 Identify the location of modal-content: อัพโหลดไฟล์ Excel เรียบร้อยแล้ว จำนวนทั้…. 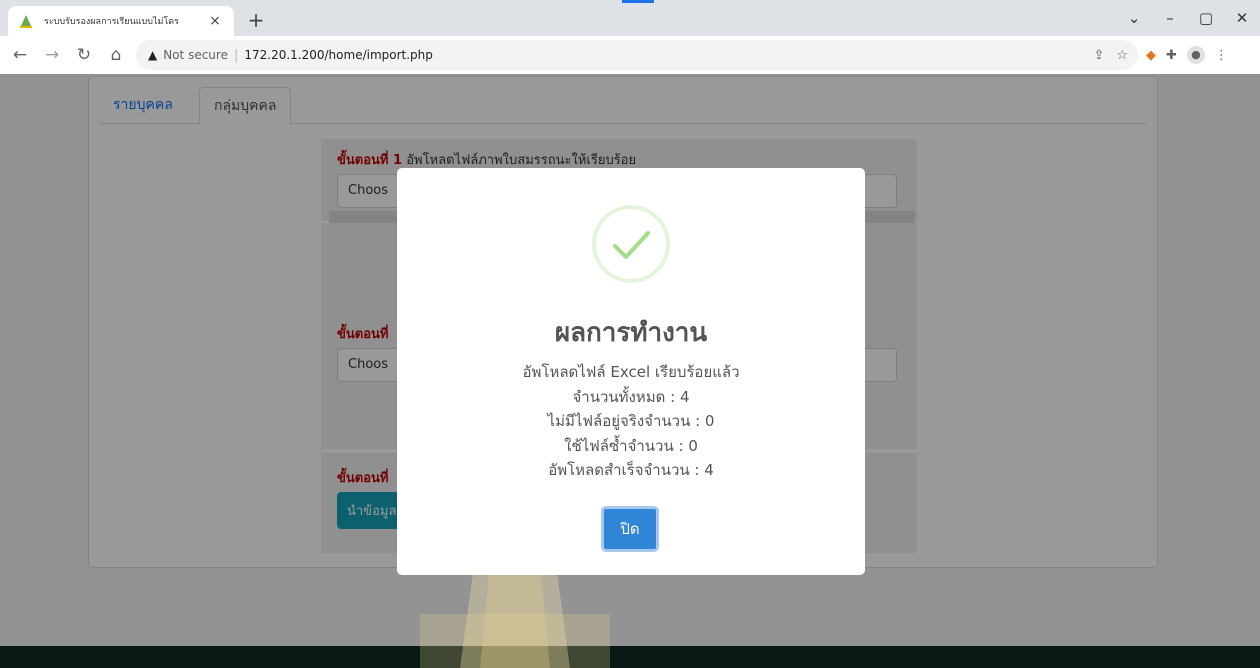
(631, 421).